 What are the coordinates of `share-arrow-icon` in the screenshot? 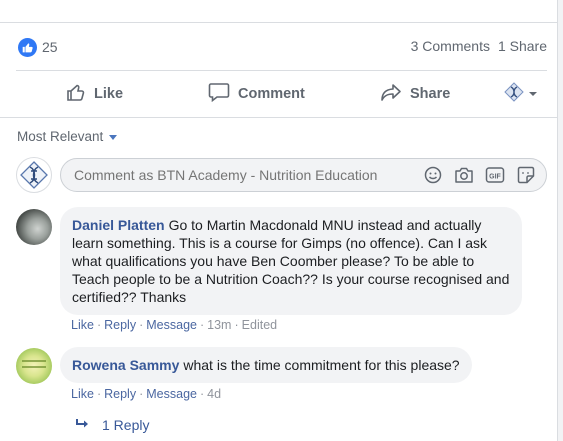 It's located at (391, 94).